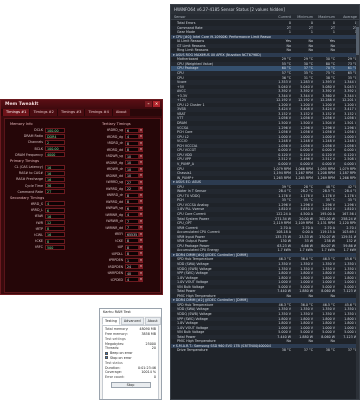 The image size is (362, 400). Describe the element at coordinates (326, 16) in the screenshot. I see `column-maximum: Maximum` at that location.